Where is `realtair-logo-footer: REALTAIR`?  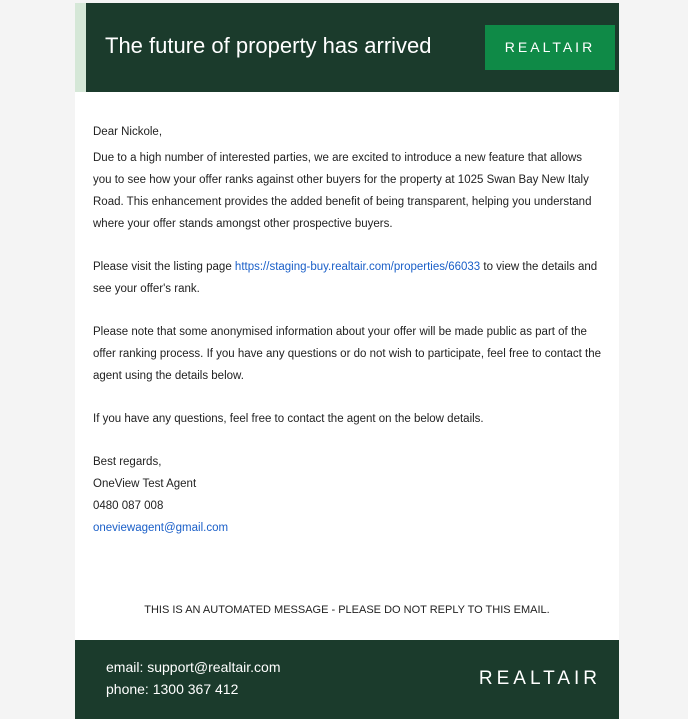
realtair-logo-footer: REALTAIR is located at coordinates (539, 678).